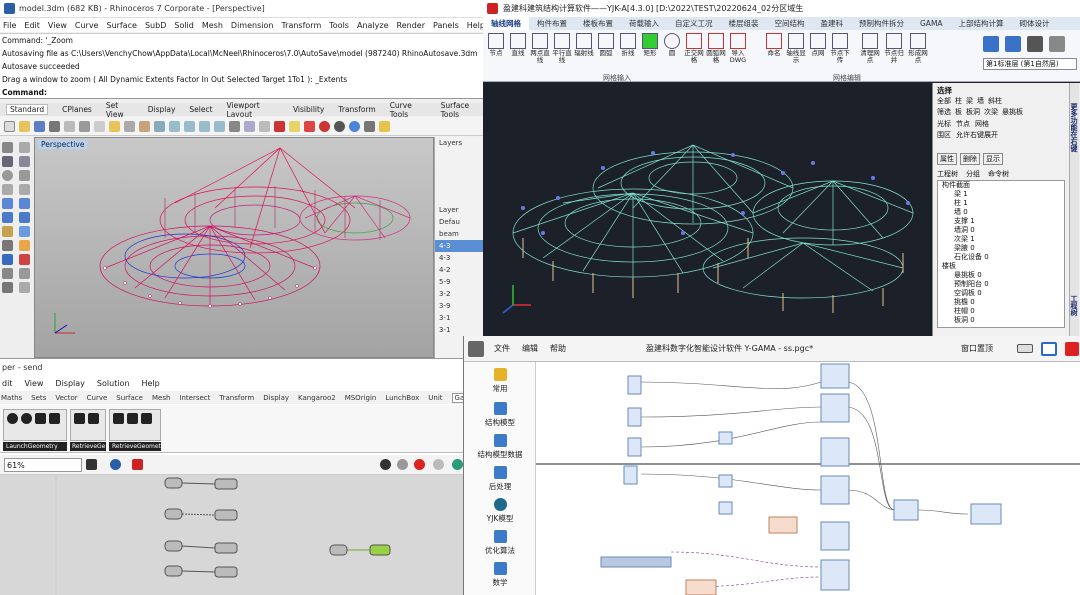  What do you see at coordinates (1003, 284) in the screenshot?
I see `tree-node: 预制阳台 0` at bounding box center [1003, 284].